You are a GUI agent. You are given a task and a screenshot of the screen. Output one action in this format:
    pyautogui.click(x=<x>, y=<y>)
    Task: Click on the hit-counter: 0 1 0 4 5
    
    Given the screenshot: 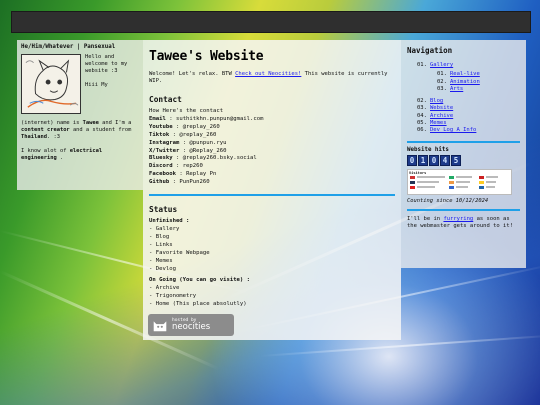 What is the action you would take?
    pyautogui.click(x=463, y=160)
    